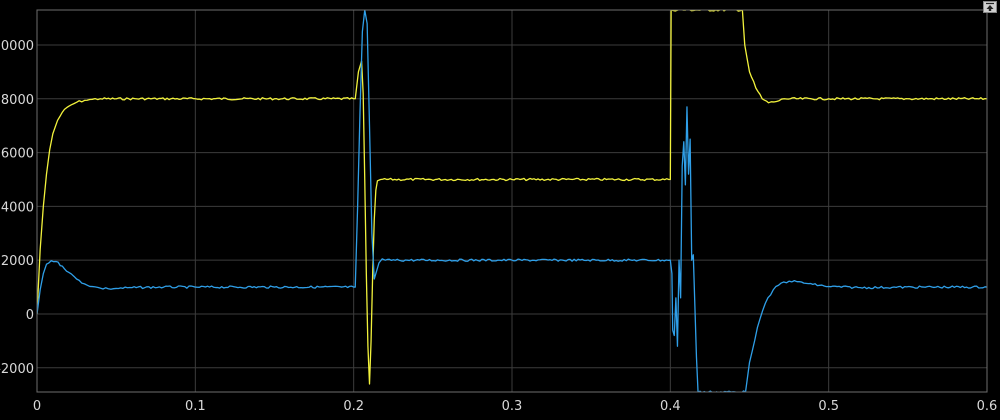  I want to click on expand-button, so click(990, 7).